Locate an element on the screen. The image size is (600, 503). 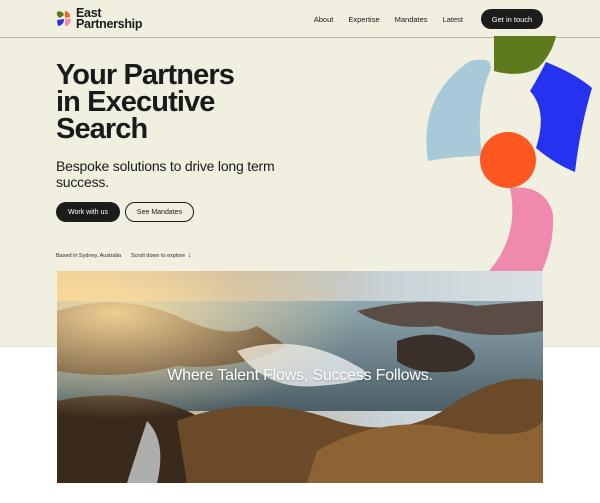
get-in-touch-button: Get in touch is located at coordinates (512, 19).